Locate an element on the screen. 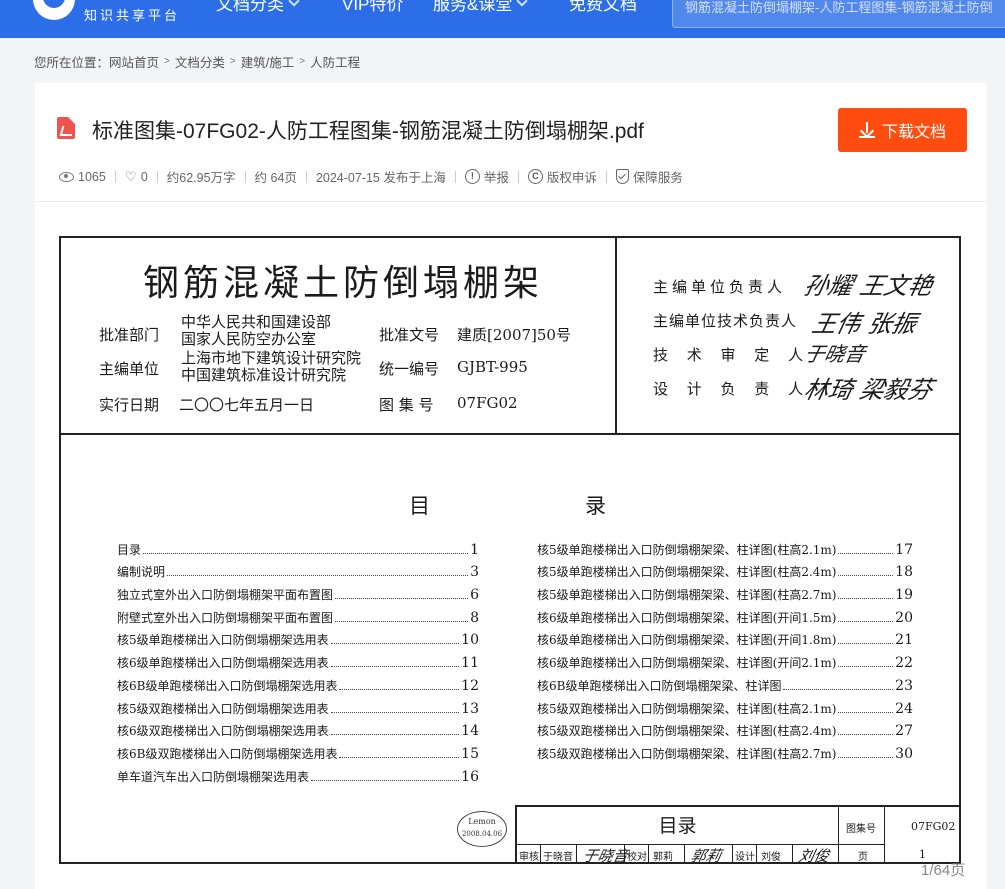 The height and width of the screenshot is (889, 1005). toc-entry-title: 核5级单跑楼梯出入口防倒塌棚架梁、柱详图(柱高2.7m) is located at coordinates (687, 595).